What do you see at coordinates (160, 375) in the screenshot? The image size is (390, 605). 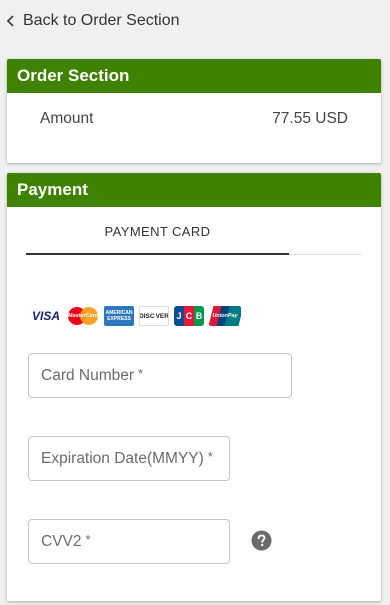 I see `card-number-field: Card Number *` at bounding box center [160, 375].